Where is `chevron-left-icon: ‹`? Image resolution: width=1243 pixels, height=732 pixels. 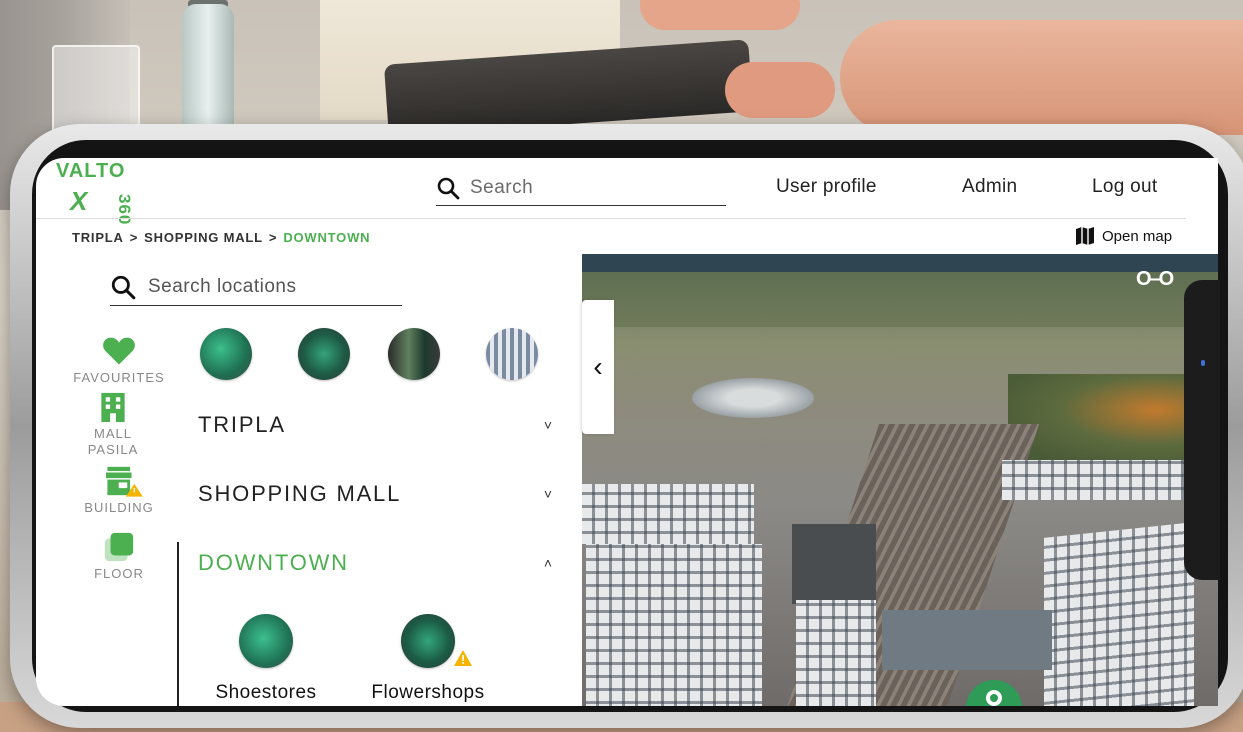 chevron-left-icon: ‹ is located at coordinates (598, 366).